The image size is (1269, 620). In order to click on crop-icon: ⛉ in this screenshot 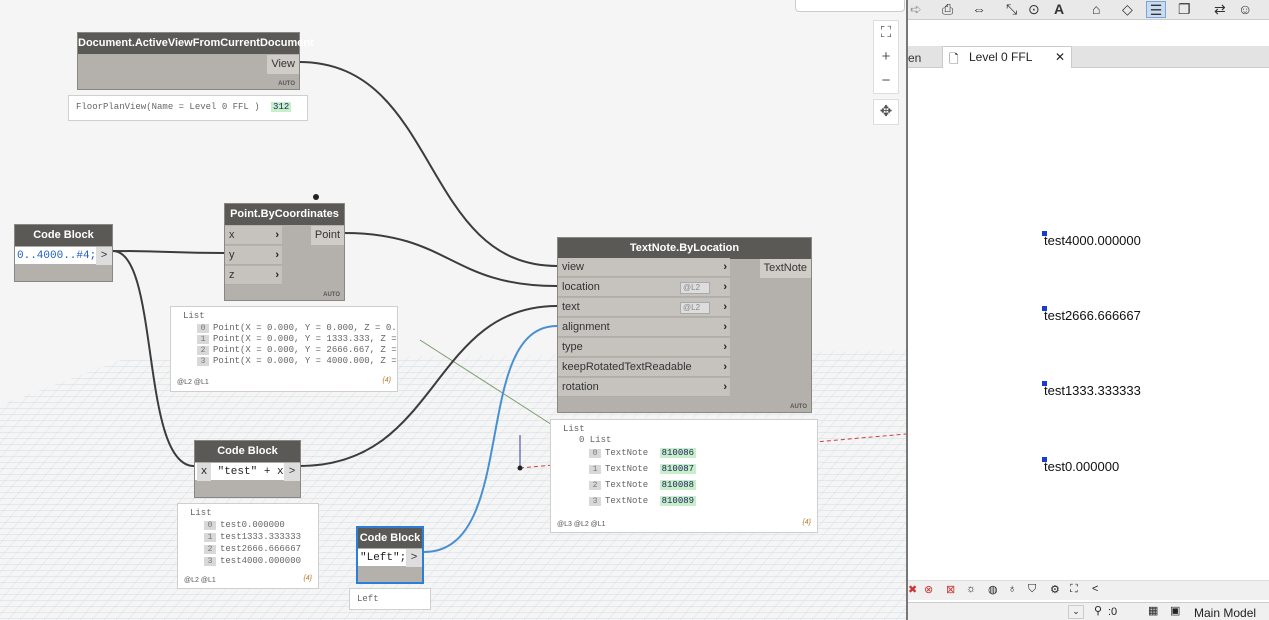, I will do `click(1032, 589)`.